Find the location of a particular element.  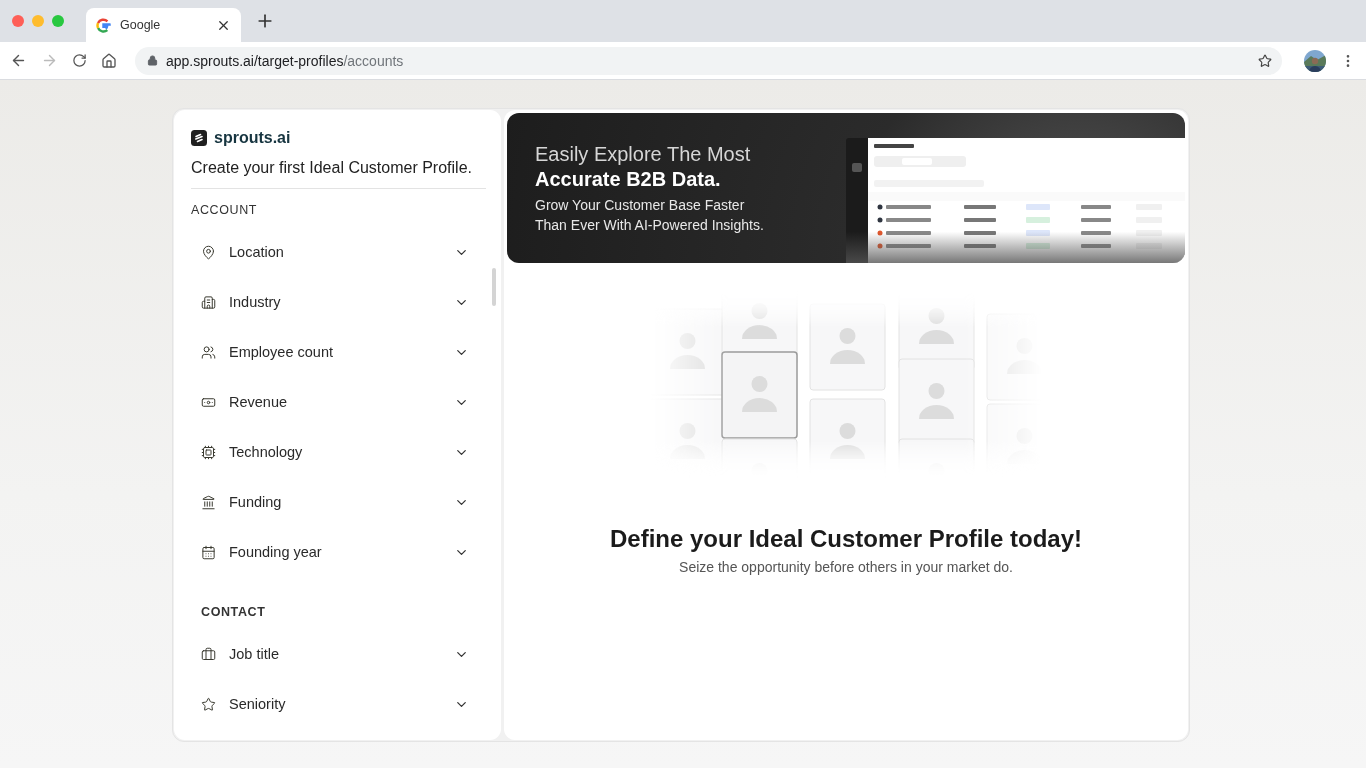

filter-item: Industry is located at coordinates (338, 302).